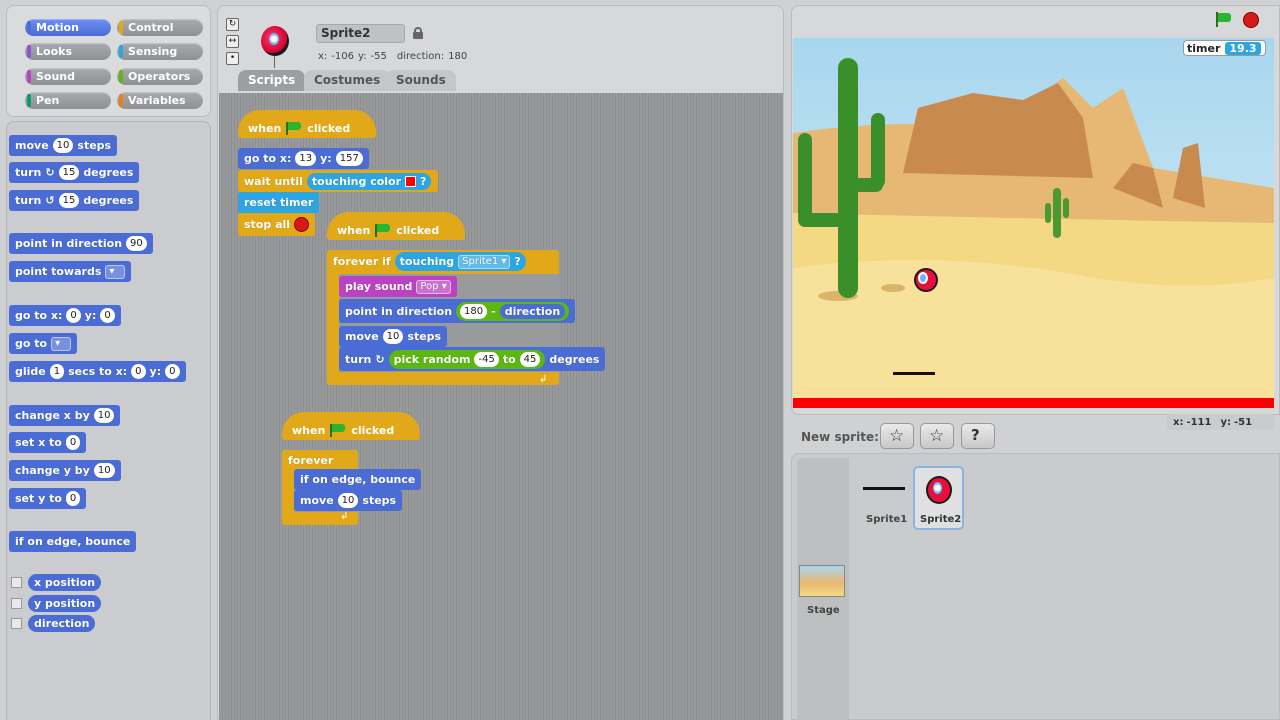  I want to click on tab-costumes: Costumes, so click(347, 80).